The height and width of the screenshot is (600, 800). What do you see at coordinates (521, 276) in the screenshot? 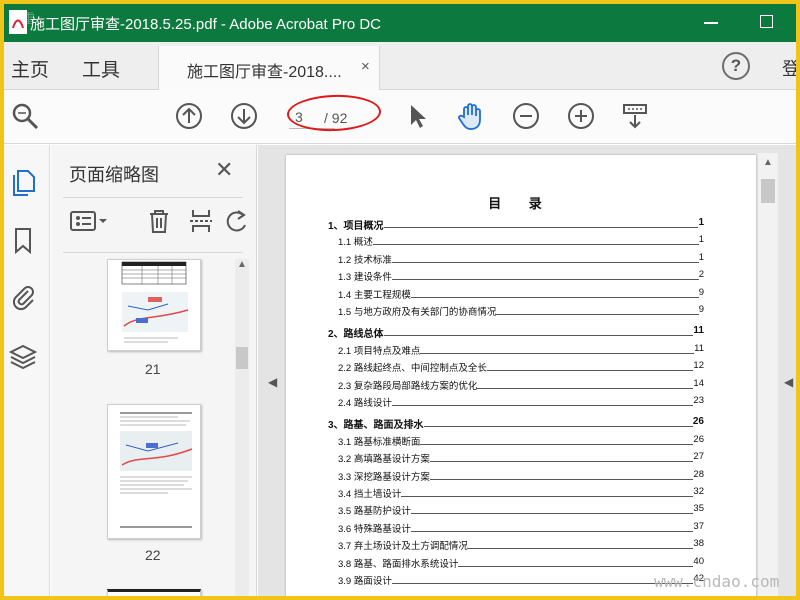
I see `toc-entry: 1.3 建设条件 2` at bounding box center [521, 276].